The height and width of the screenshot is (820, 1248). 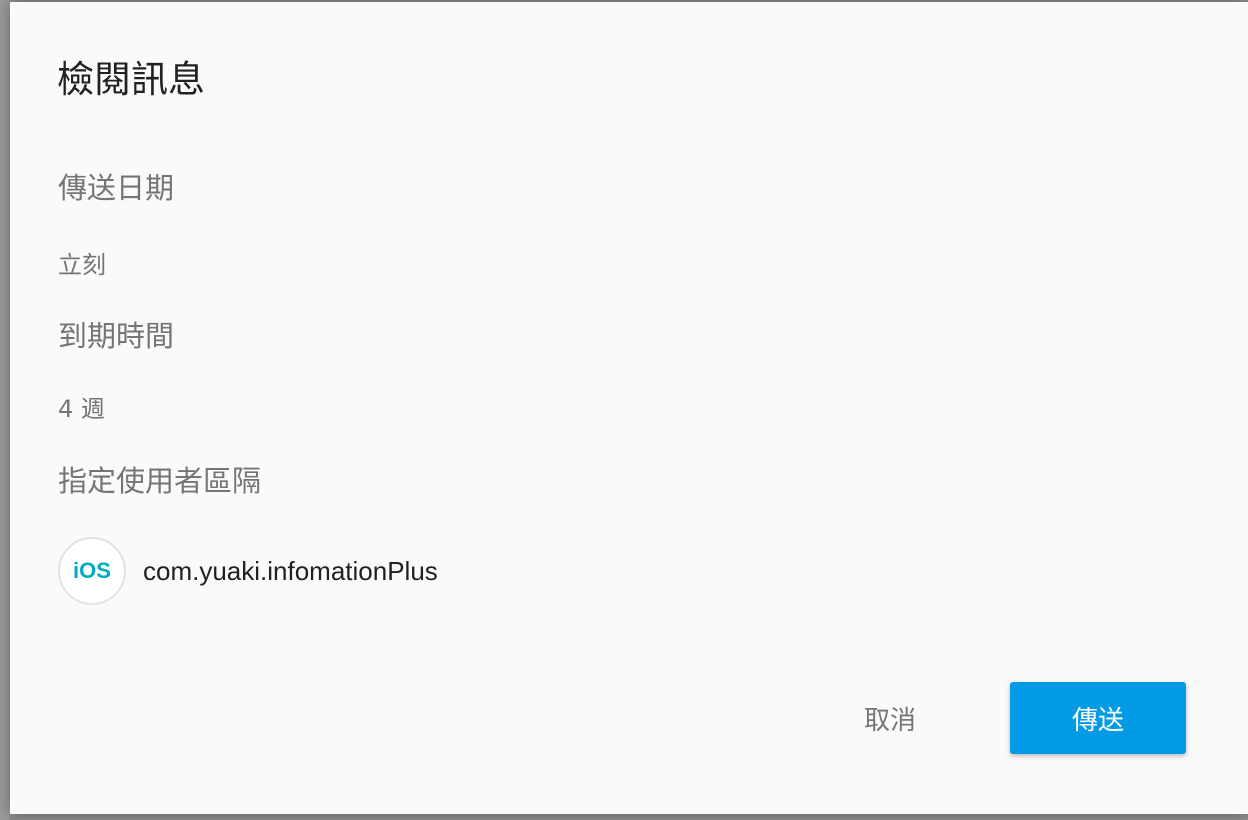 I want to click on target-segment-heading: 指定使用者區隔, so click(x=160, y=481).